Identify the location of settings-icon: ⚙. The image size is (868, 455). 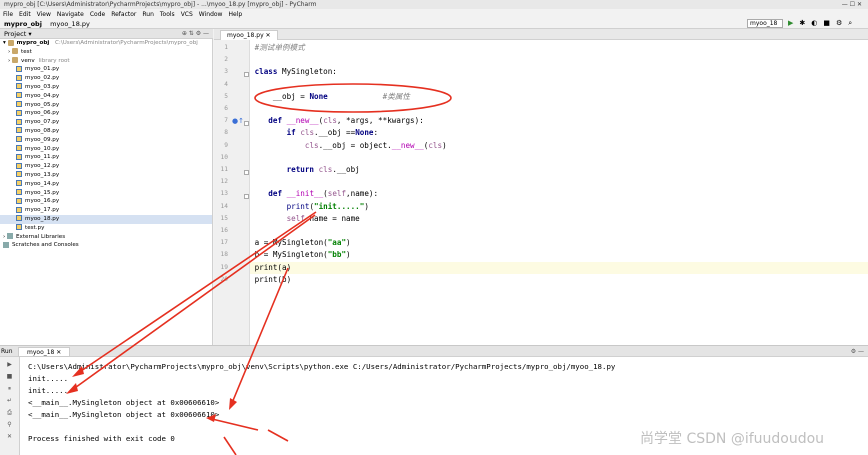
(839, 23).